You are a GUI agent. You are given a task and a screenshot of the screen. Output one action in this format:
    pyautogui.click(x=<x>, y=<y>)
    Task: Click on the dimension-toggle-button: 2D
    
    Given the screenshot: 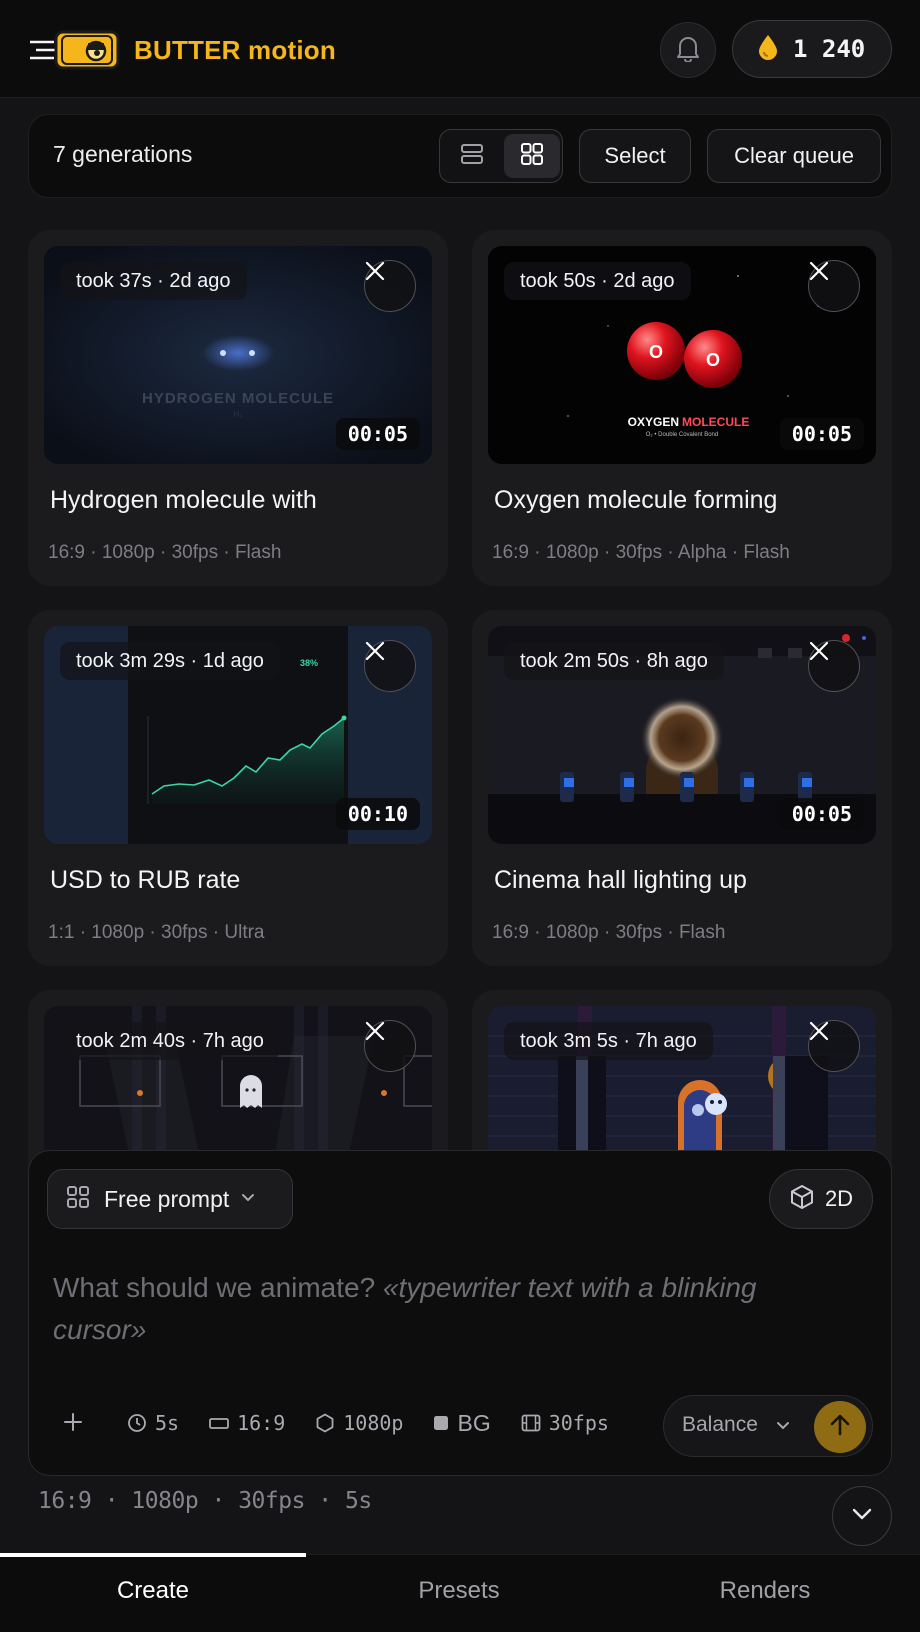 What is the action you would take?
    pyautogui.click(x=821, y=1199)
    